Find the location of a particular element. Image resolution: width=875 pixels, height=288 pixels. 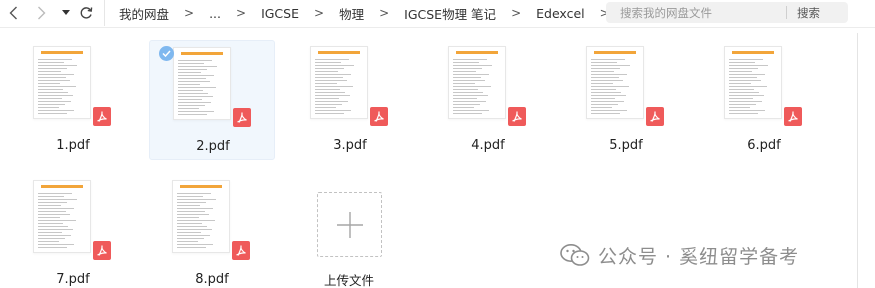

file-item: 2.pdf is located at coordinates (212, 100).